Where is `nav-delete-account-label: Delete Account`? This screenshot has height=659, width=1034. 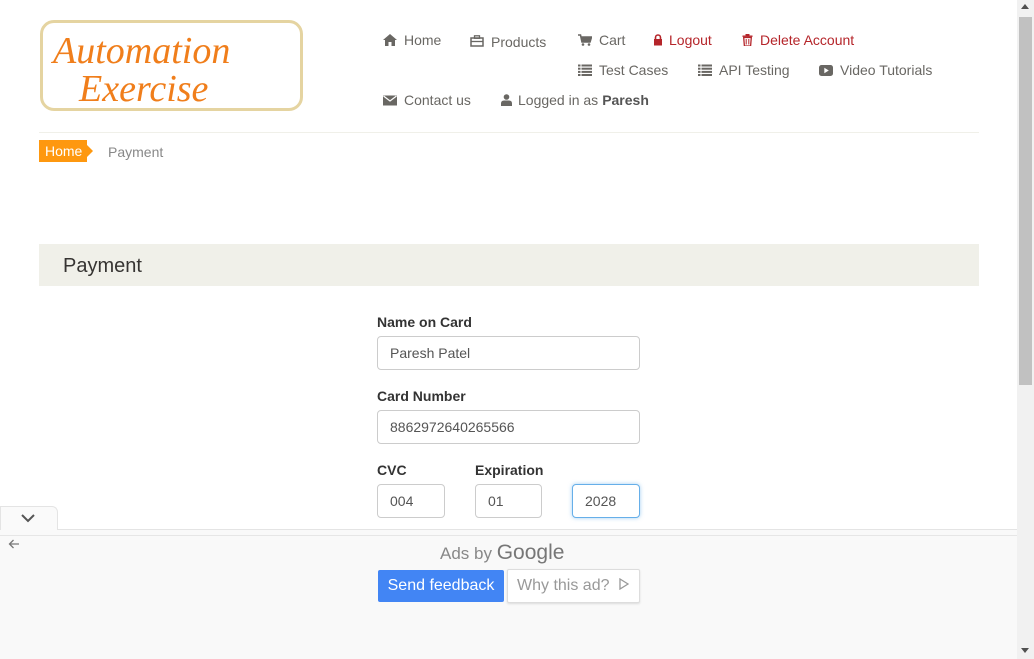 nav-delete-account-label: Delete Account is located at coordinates (807, 40).